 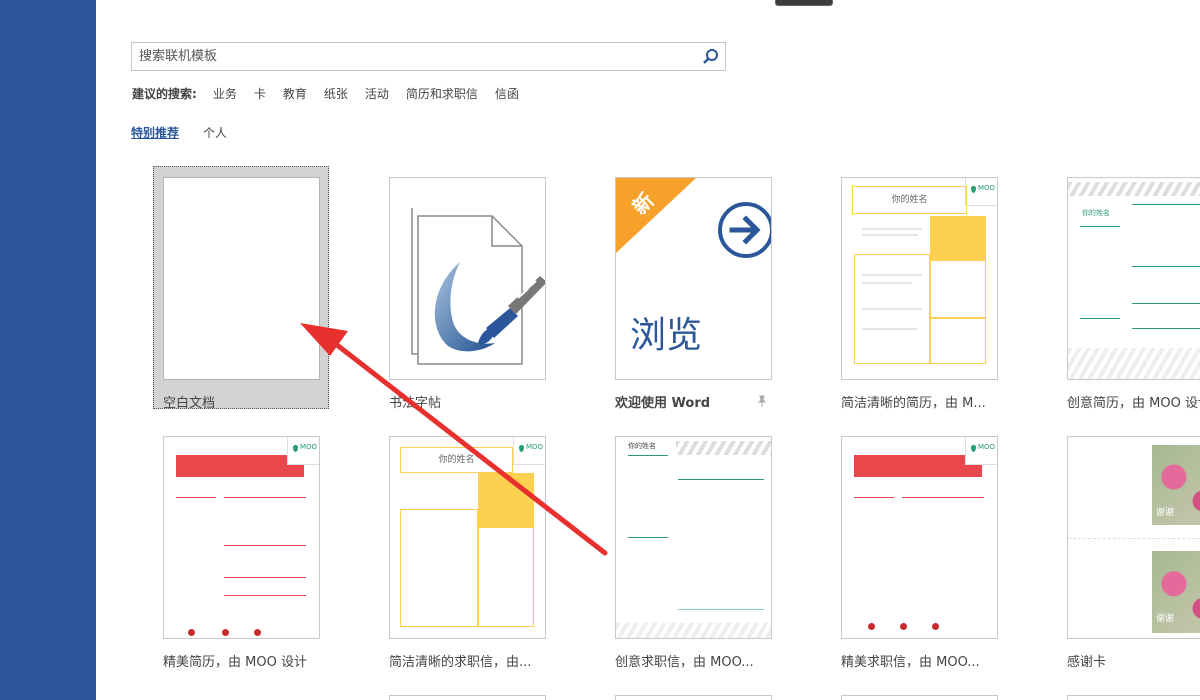 I want to click on letter-side-box, so click(x=506, y=577).